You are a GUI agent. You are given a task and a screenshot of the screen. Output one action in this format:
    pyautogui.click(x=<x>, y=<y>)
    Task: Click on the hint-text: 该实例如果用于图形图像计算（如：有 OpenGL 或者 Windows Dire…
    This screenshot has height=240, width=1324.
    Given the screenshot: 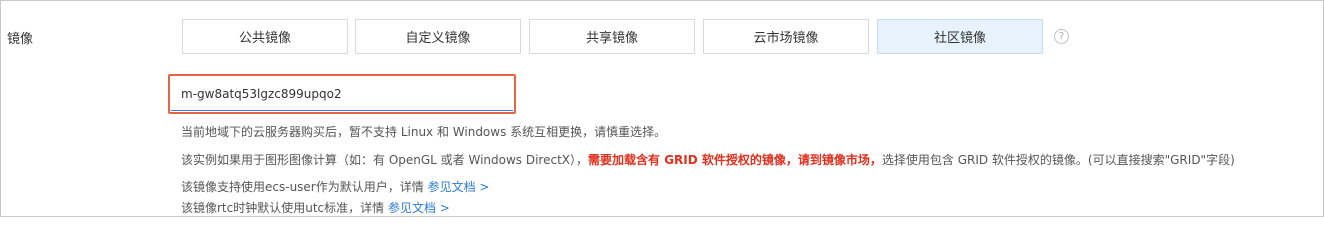 What is the action you would take?
    pyautogui.click(x=385, y=160)
    